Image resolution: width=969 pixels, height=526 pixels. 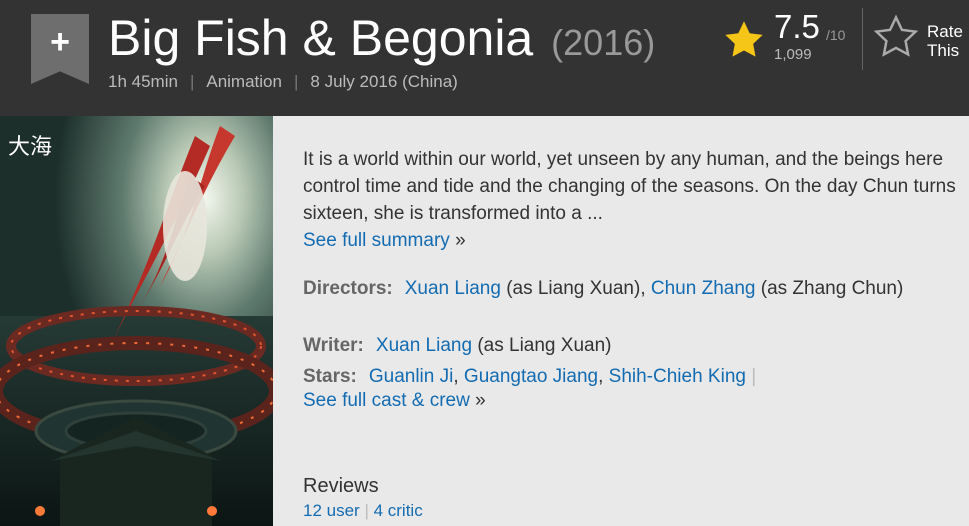 What do you see at coordinates (836, 35) in the screenshot?
I see `rating-max: /10` at bounding box center [836, 35].